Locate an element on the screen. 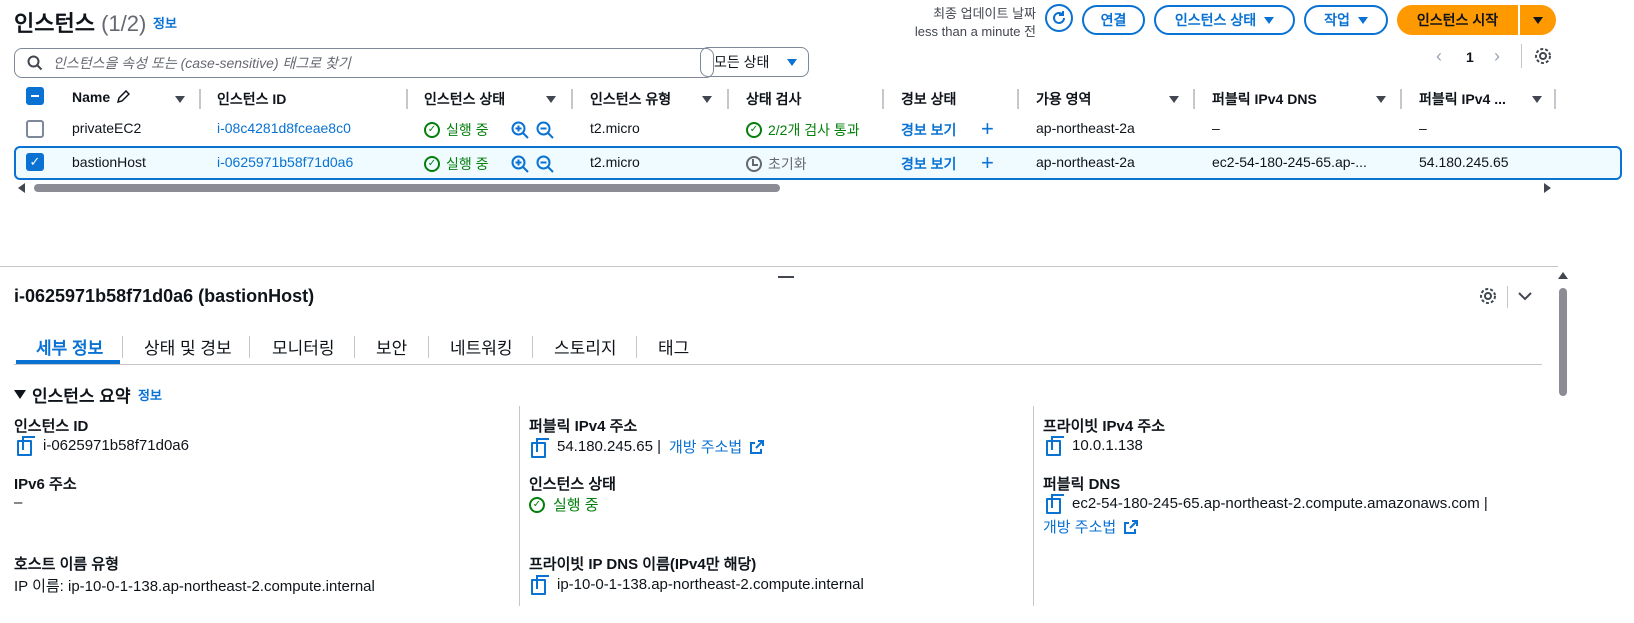  tab-tags: 태그 is located at coordinates (673, 346).